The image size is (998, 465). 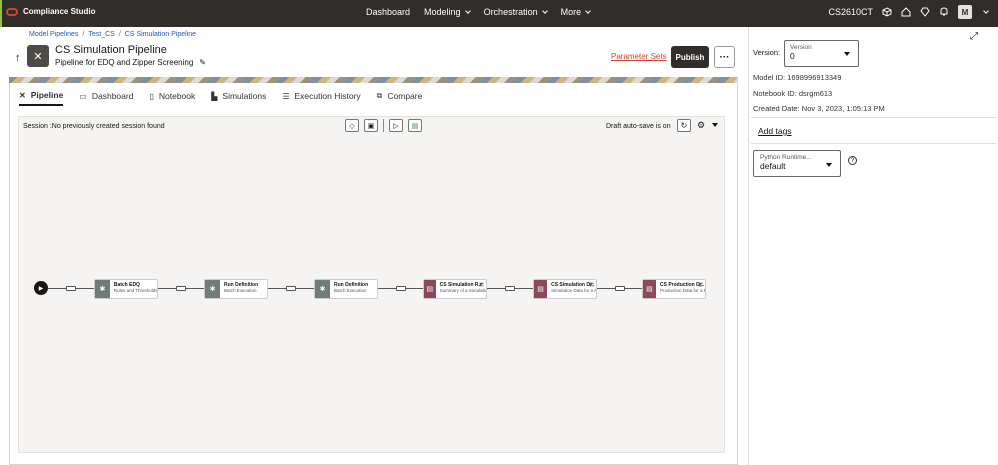 What do you see at coordinates (944, 12) in the screenshot?
I see `bell-icon` at bounding box center [944, 12].